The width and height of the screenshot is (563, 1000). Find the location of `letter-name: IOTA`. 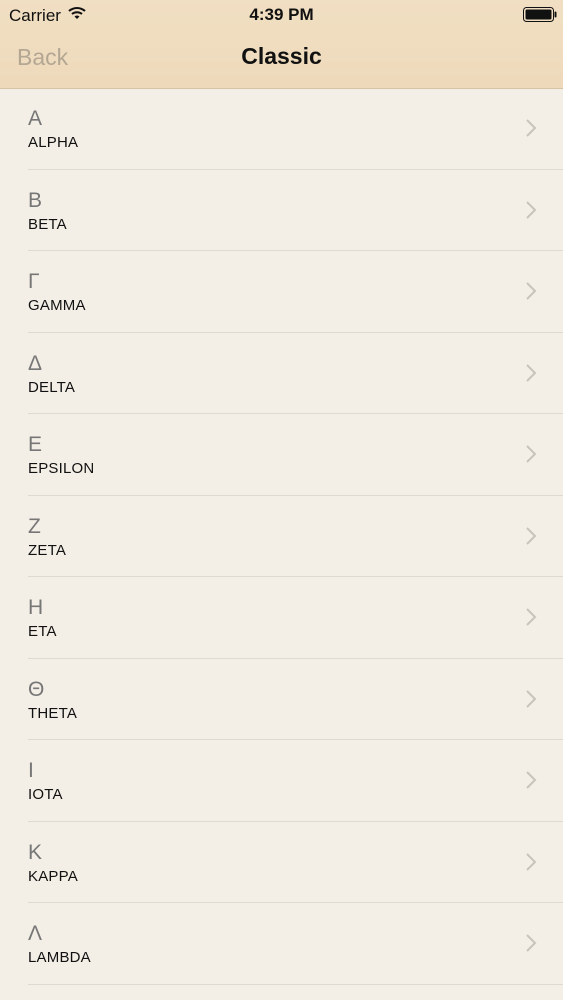

letter-name: IOTA is located at coordinates (45, 794).